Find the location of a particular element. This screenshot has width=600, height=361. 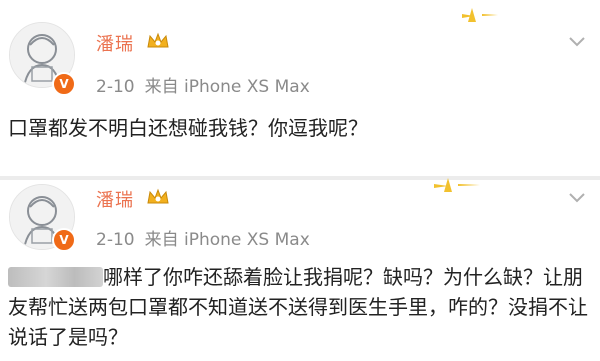

redacted-mention is located at coordinates (55, 277).